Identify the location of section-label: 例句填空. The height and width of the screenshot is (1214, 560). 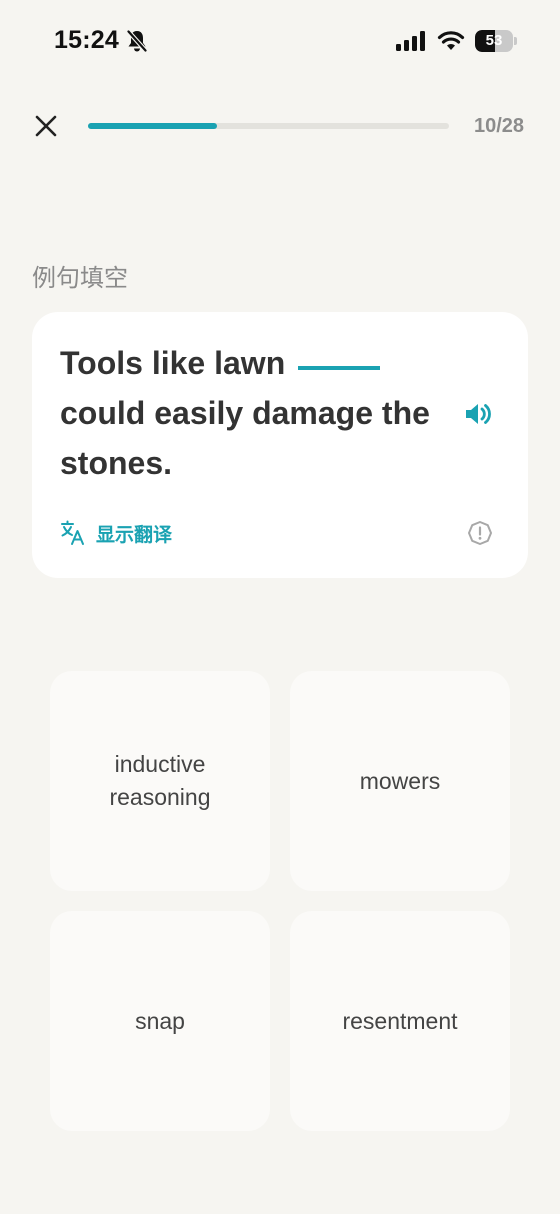
(80, 278).